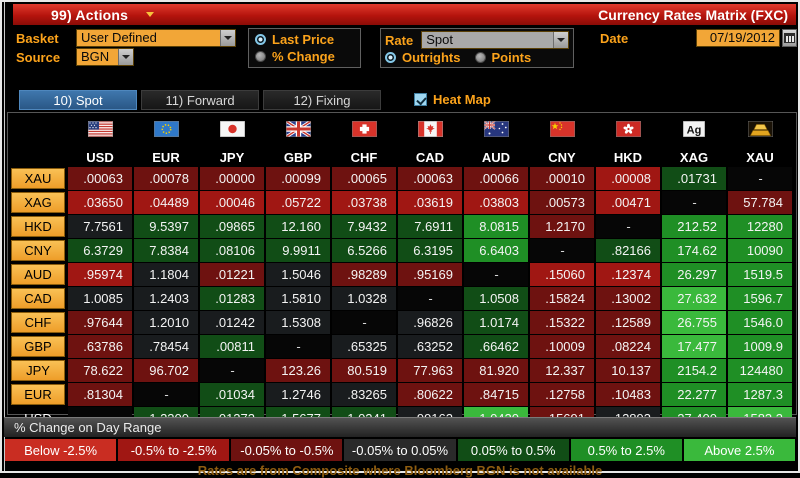 The image size is (800, 478). Describe the element at coordinates (694, 346) in the screenshot. I see `cell-GBP-XAG: 17.477` at that location.